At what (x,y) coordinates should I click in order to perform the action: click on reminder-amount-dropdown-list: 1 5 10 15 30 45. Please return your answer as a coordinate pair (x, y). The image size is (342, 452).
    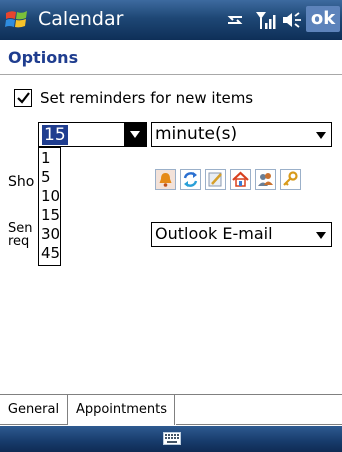
    Looking at the image, I should click on (49, 206).